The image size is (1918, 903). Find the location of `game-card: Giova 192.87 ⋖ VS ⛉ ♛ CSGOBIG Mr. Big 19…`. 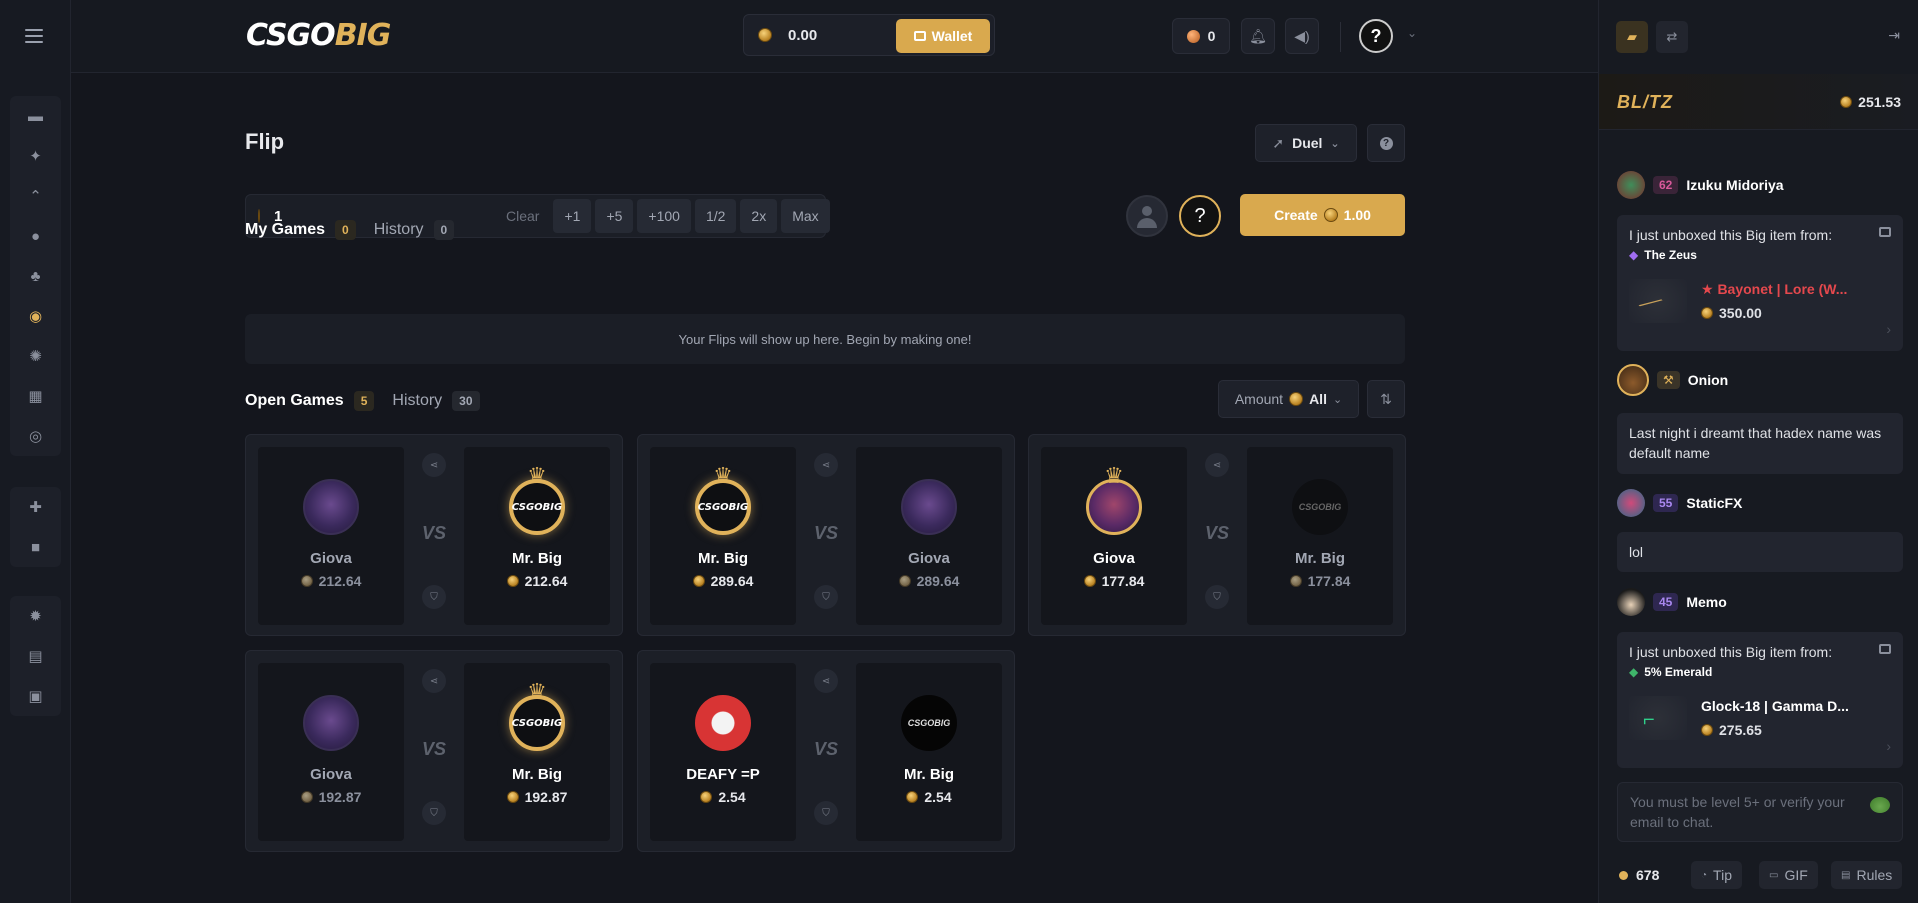

game-card: Giova 192.87 ⋖ VS ⛉ ♛ CSGOBIG Mr. Big 19… is located at coordinates (434, 751).